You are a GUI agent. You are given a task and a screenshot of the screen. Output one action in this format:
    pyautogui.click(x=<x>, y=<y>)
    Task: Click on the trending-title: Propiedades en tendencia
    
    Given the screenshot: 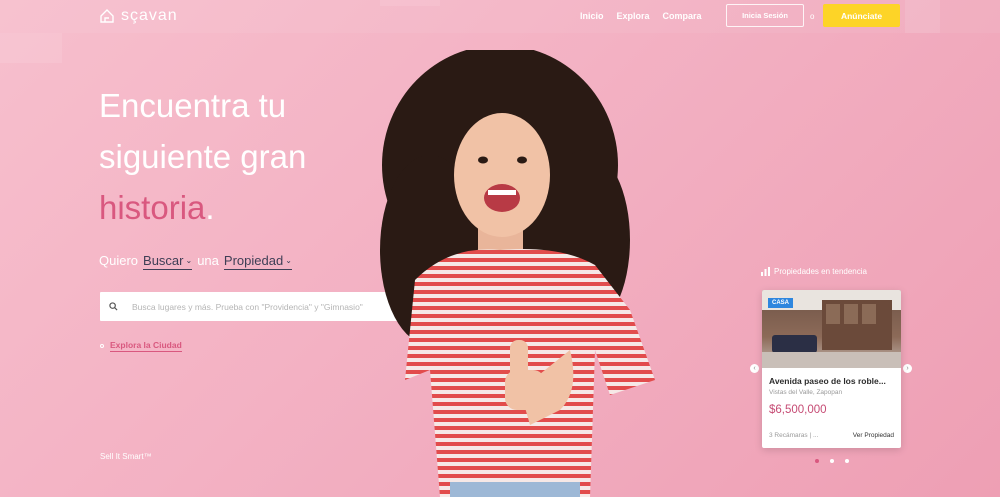 What is the action you would take?
    pyautogui.click(x=814, y=271)
    